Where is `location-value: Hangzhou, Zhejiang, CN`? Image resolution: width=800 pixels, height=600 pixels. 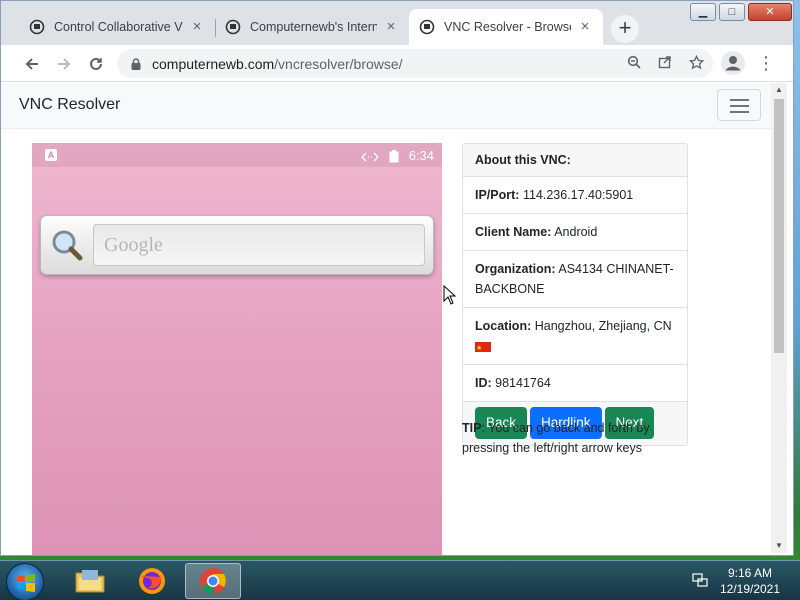 location-value: Hangzhou, Zhejiang, CN is located at coordinates (603, 326).